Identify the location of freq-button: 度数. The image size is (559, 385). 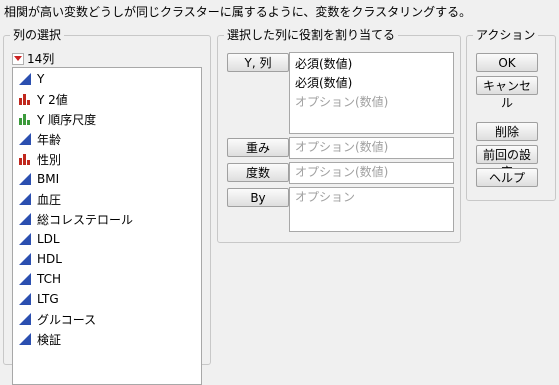
(258, 172).